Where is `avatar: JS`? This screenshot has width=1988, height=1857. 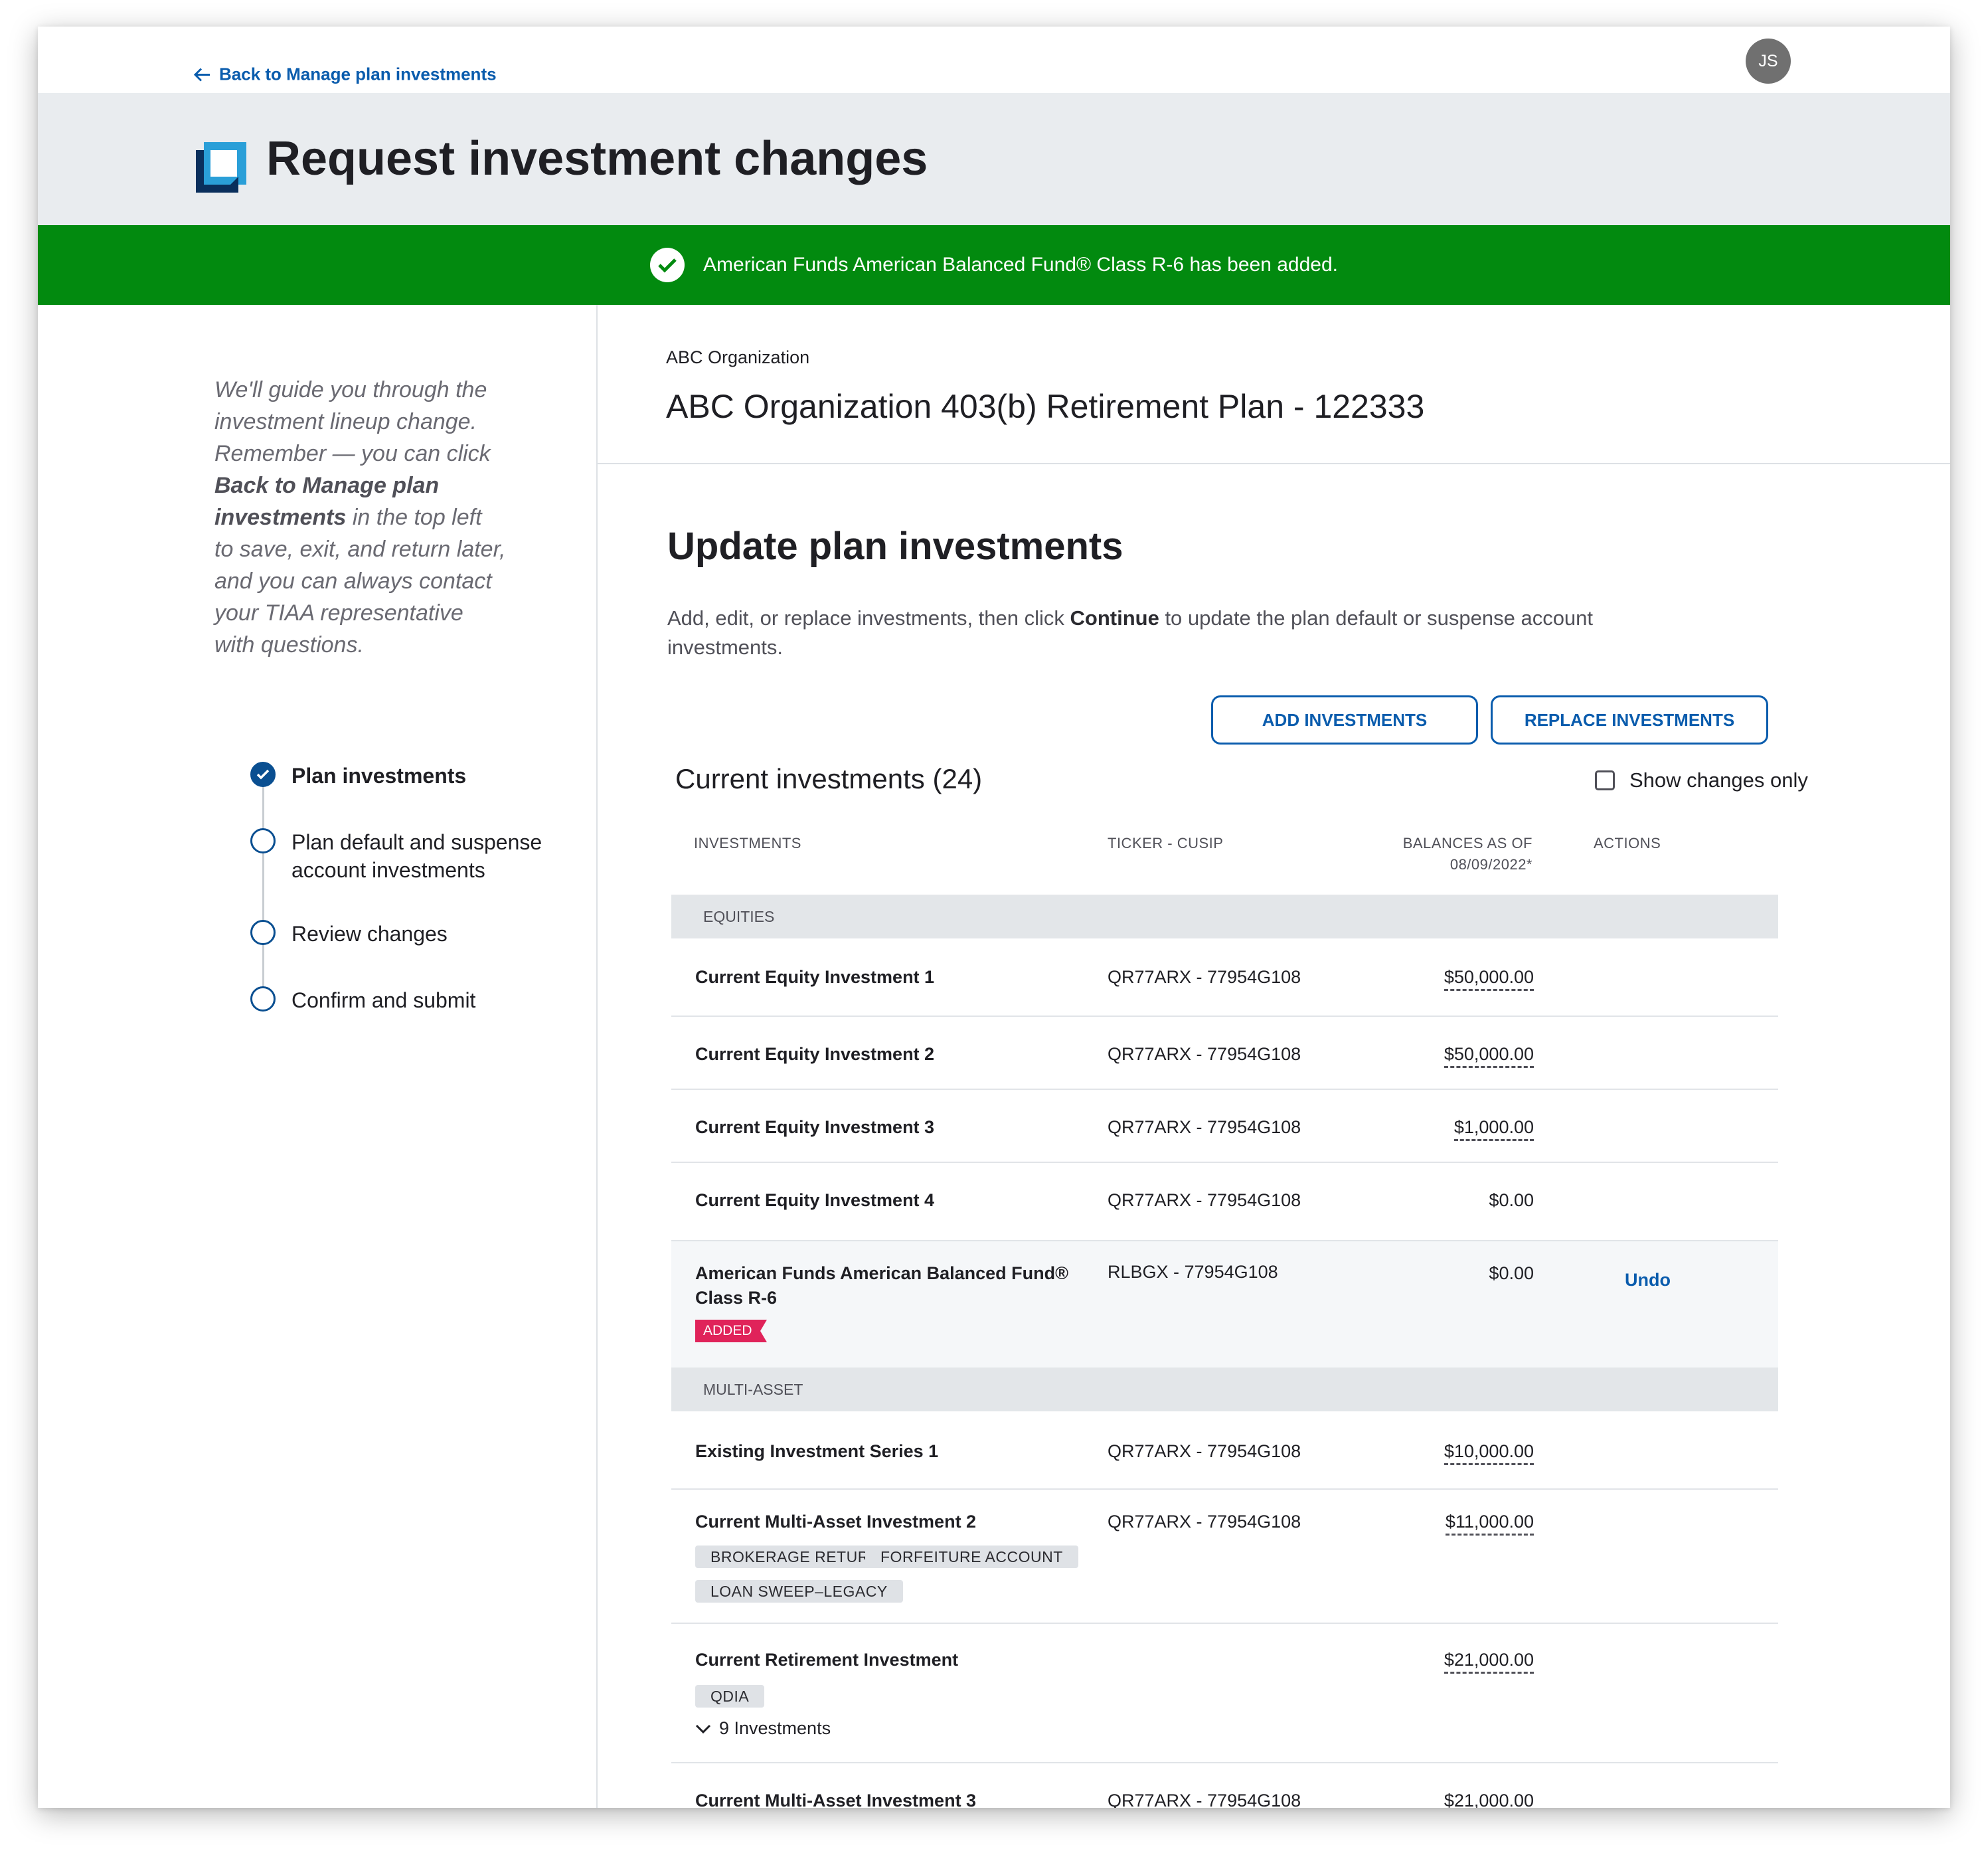
avatar: JS is located at coordinates (1768, 62).